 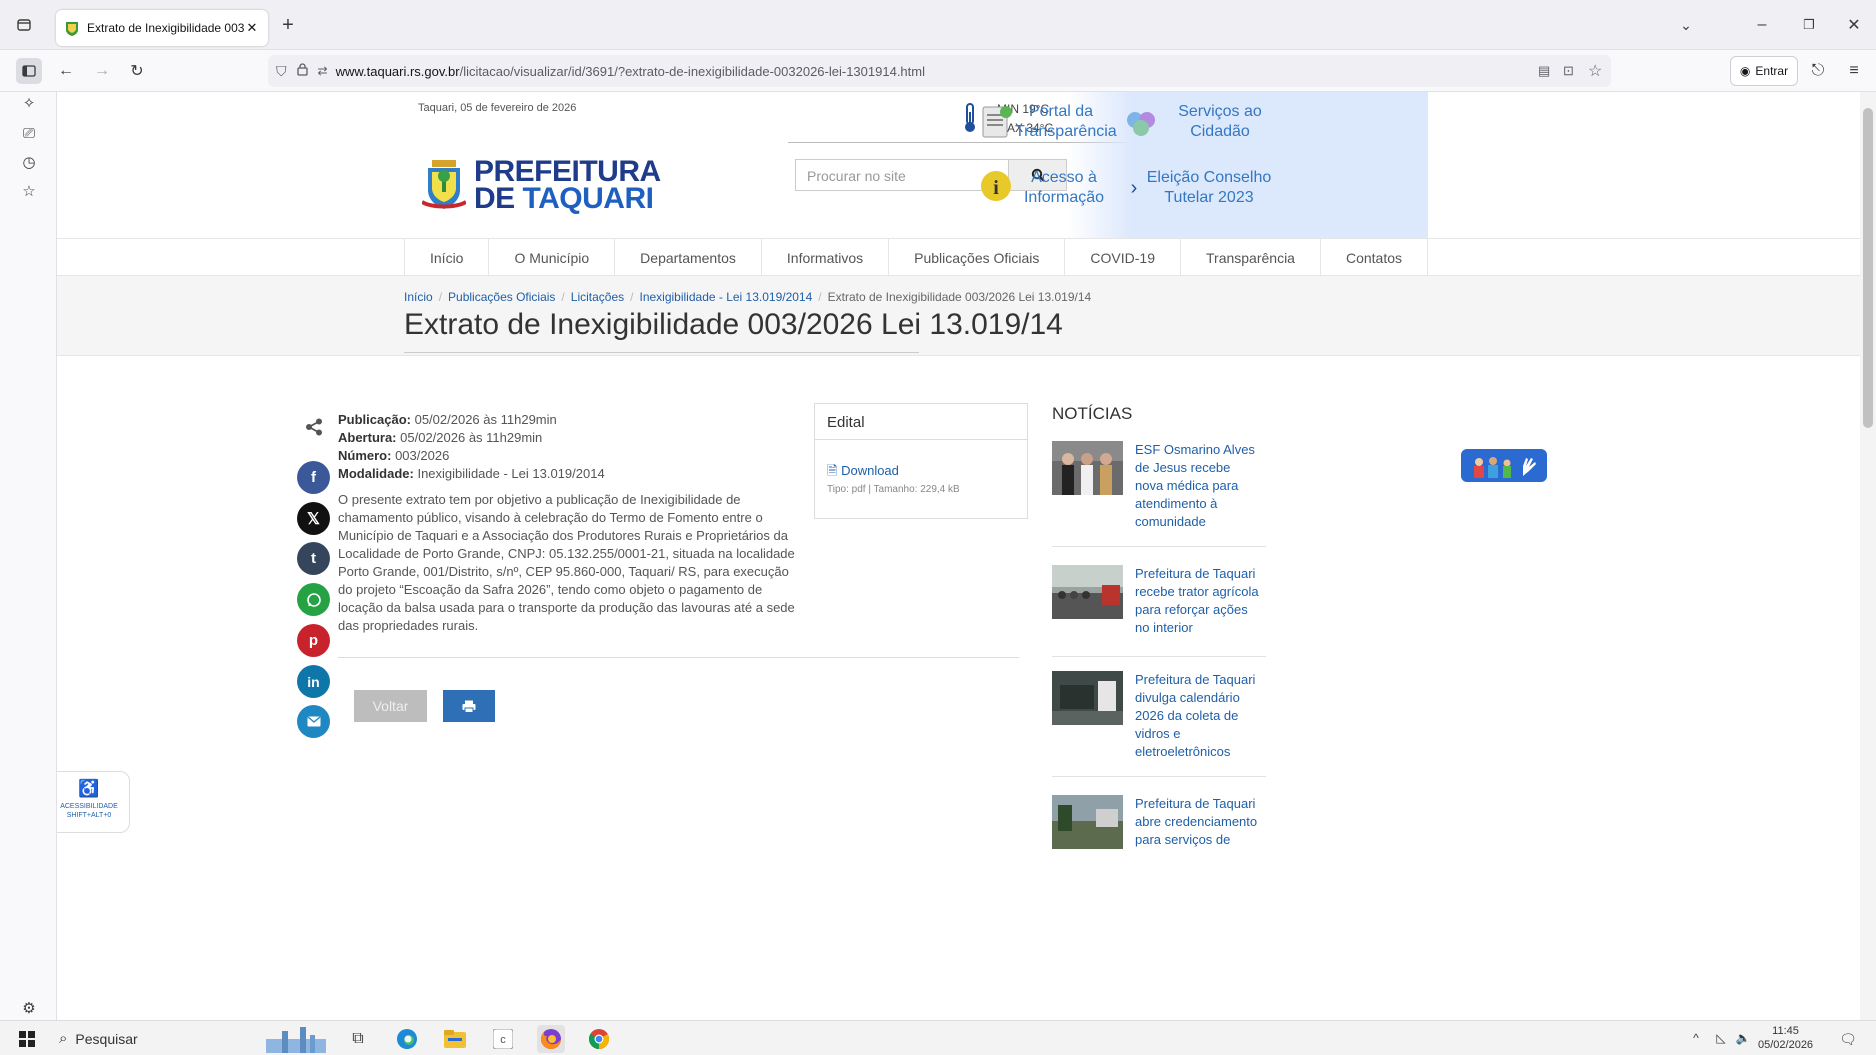 I want to click on print-icon, so click(x=469, y=706).